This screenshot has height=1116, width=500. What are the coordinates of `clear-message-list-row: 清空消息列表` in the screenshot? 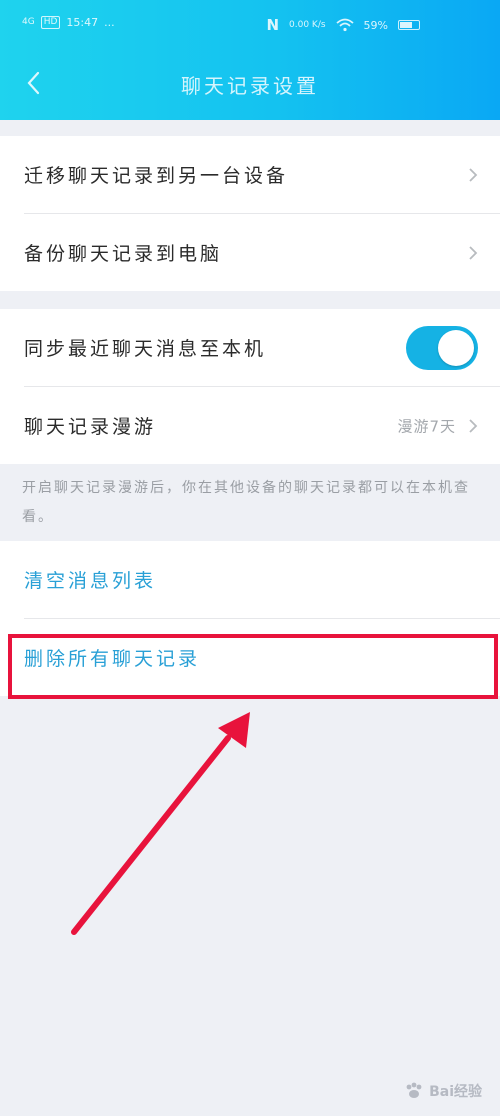 It's located at (250, 579).